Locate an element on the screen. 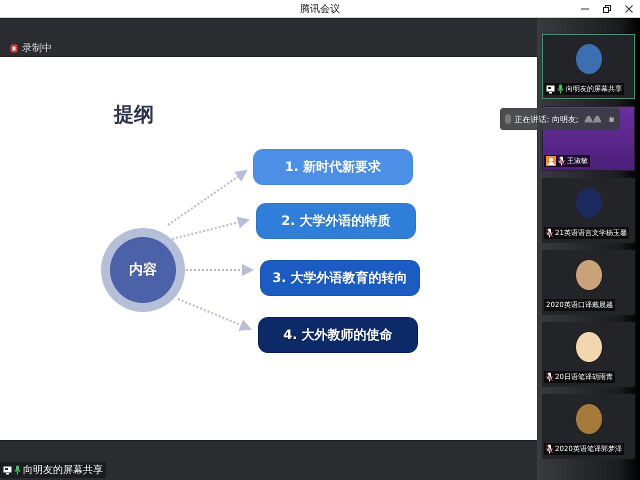  outline-item: 3. 大学外语教育的转向 is located at coordinates (340, 278).